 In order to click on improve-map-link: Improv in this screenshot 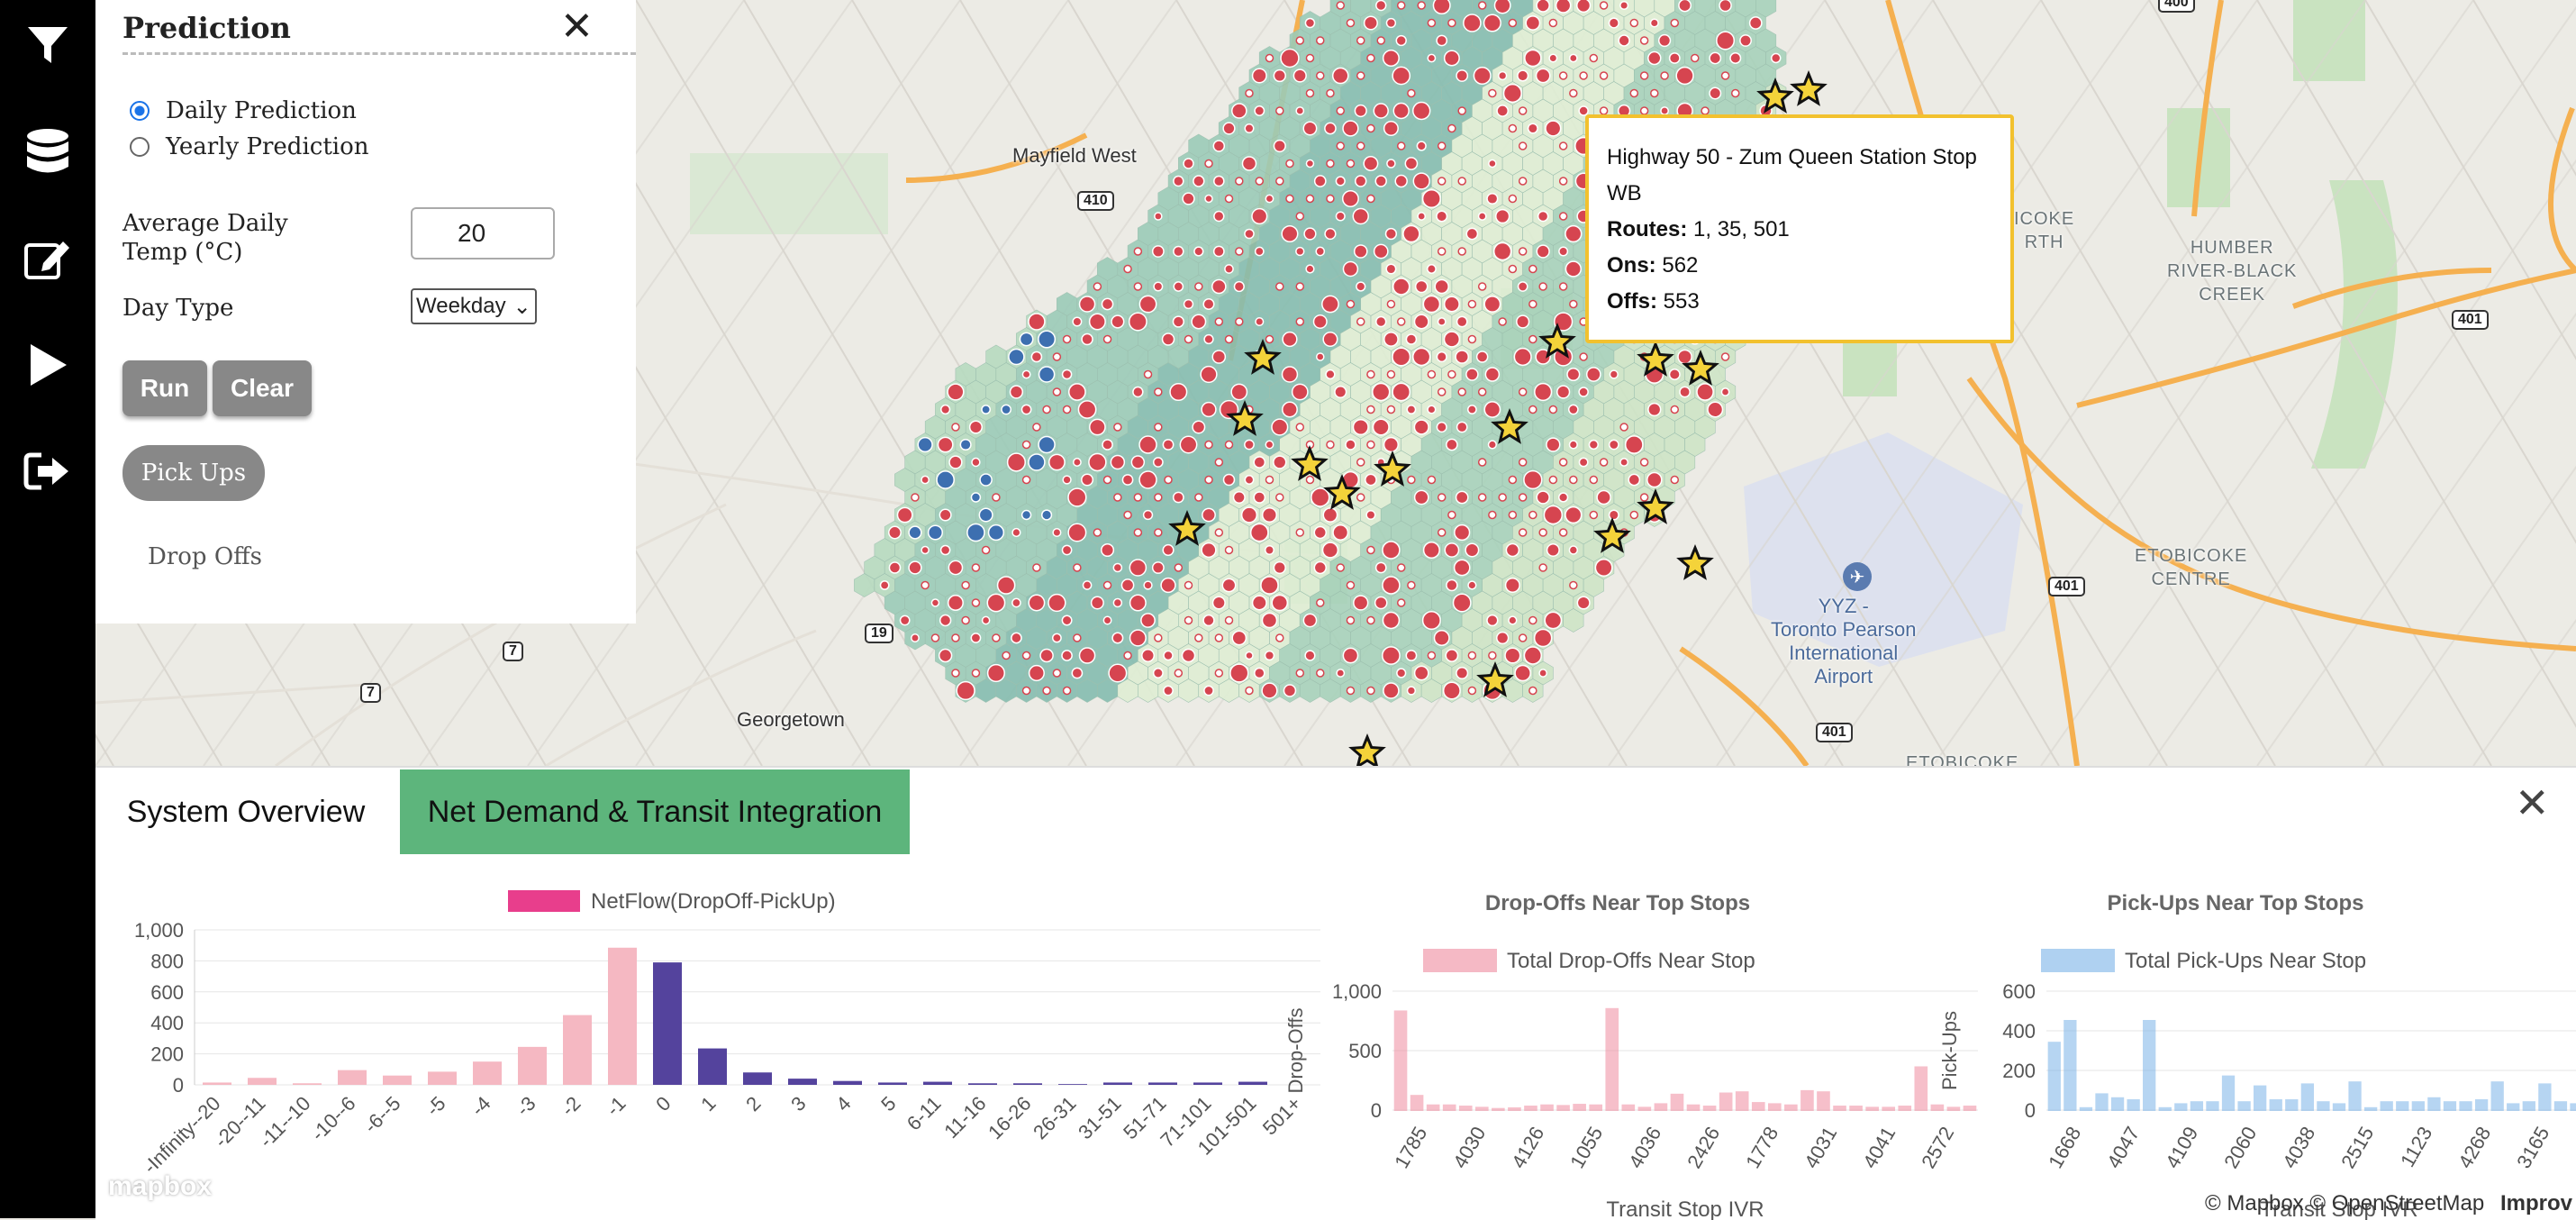, I will do `click(2536, 1203)`.